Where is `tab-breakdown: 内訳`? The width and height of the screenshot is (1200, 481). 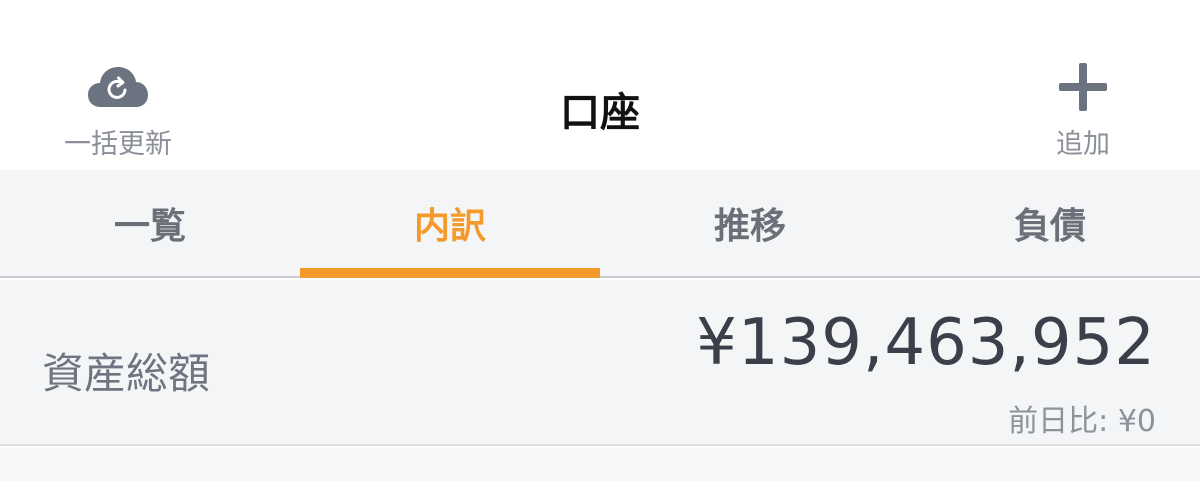 tab-breakdown: 内訳 is located at coordinates (450, 223).